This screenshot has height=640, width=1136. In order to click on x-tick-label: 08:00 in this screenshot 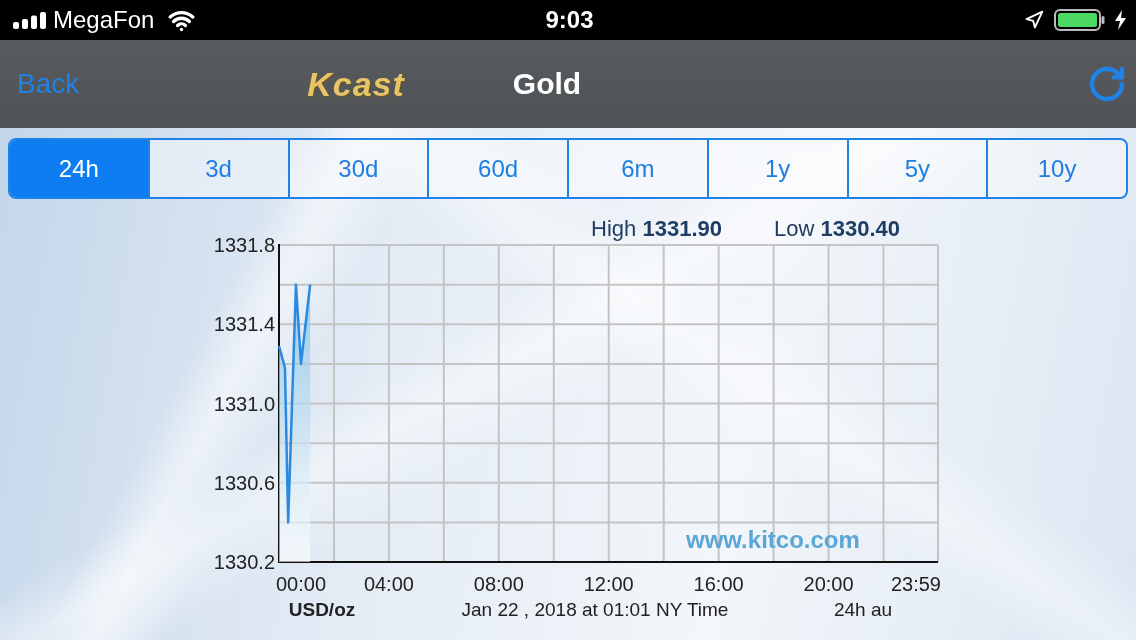, I will do `click(498, 584)`.